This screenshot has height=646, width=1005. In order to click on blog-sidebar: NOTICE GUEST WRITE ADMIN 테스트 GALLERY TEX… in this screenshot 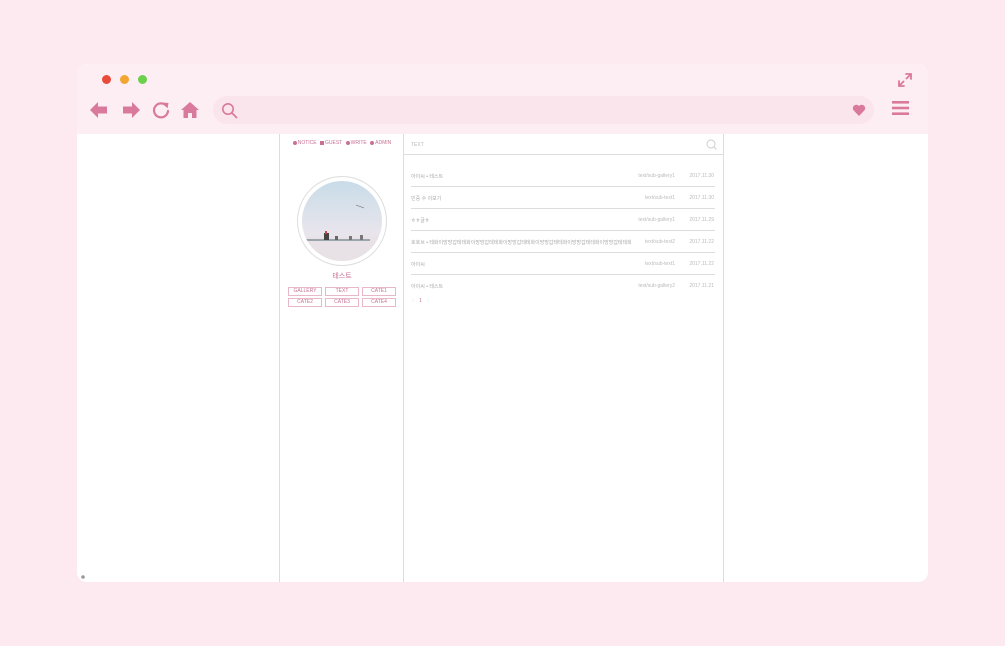, I will do `click(341, 358)`.